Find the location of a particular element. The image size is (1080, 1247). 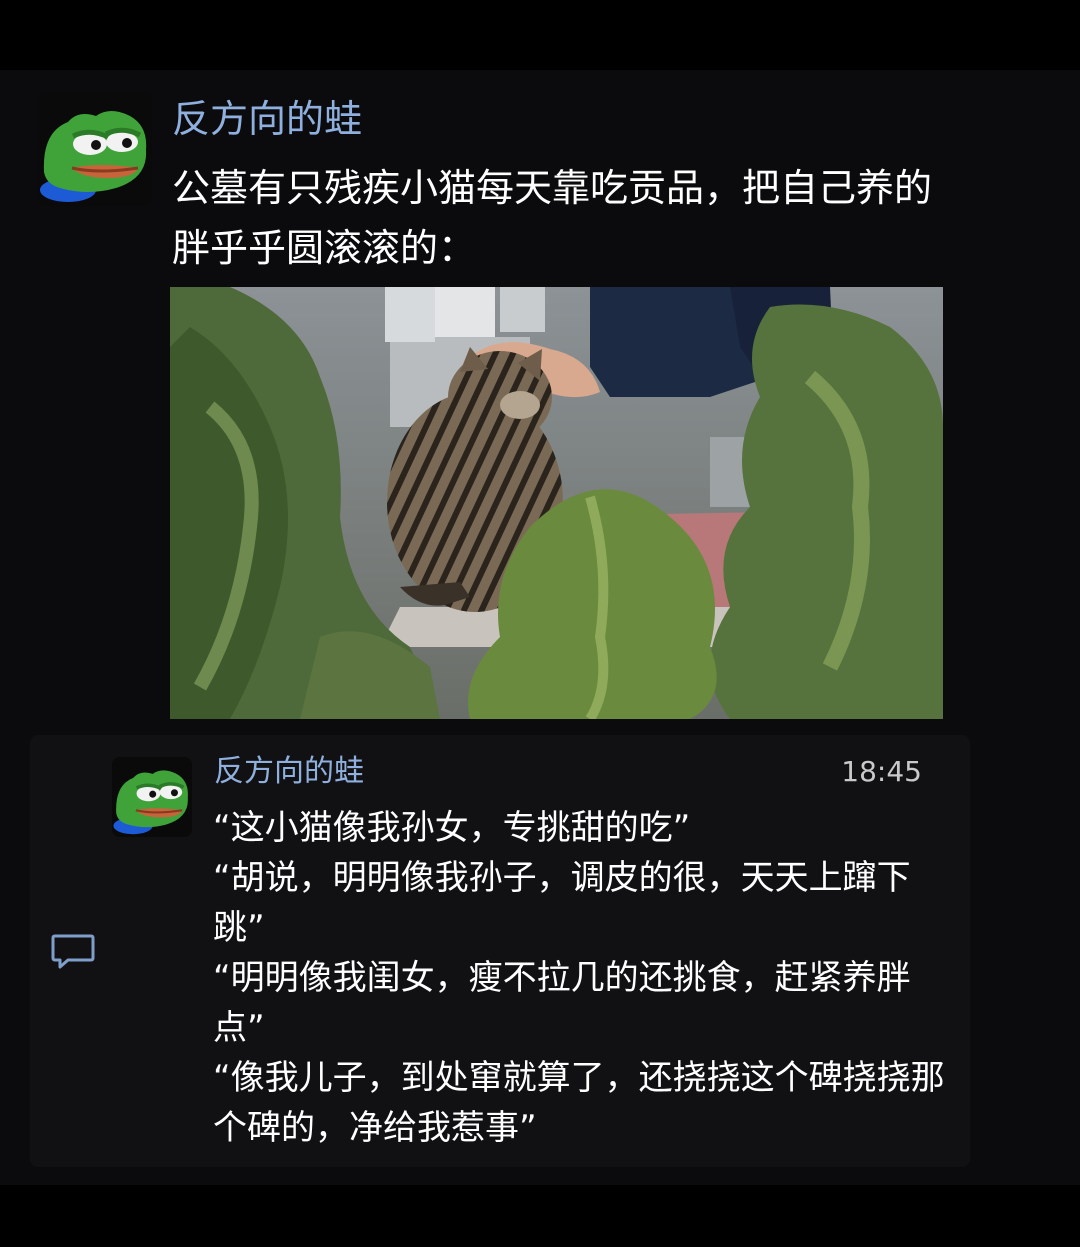

comment-line: “这小猫像我孙女，专挑甜的吃” is located at coordinates (452, 828).